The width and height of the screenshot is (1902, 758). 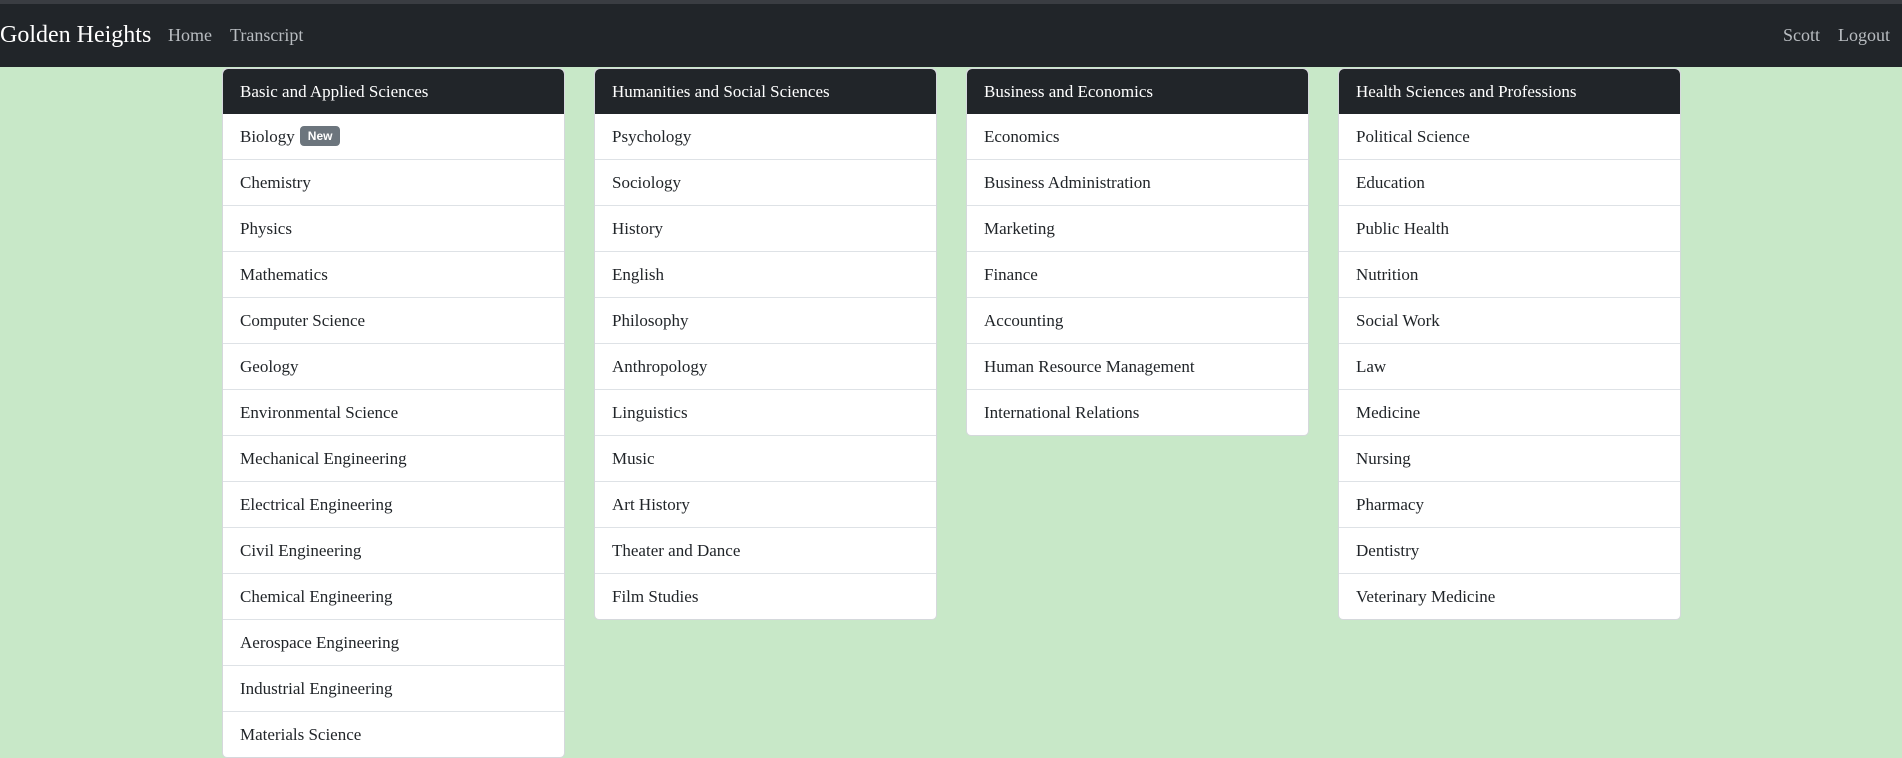 I want to click on program-item-chemical-engineering: Chemical Engineering, so click(x=393, y=596).